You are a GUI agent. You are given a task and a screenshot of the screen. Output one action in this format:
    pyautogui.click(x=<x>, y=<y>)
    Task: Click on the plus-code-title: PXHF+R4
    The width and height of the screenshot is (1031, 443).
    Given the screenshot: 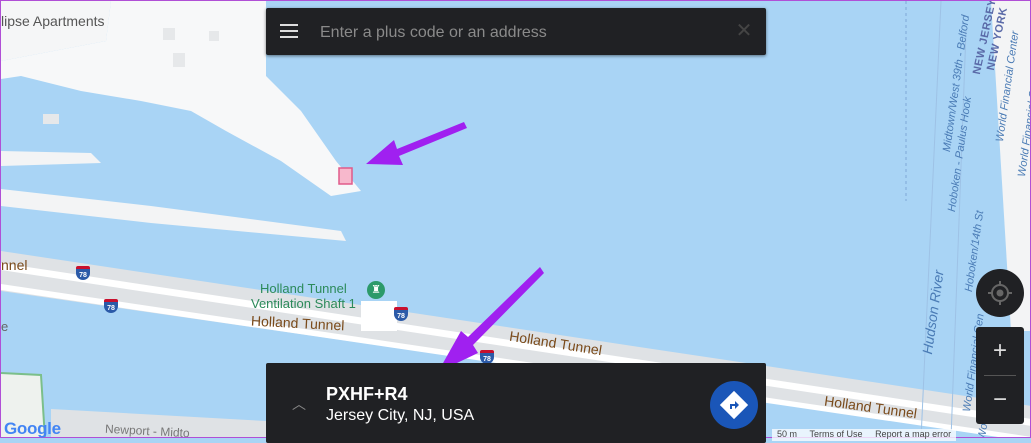 What is the action you would take?
    pyautogui.click(x=367, y=394)
    